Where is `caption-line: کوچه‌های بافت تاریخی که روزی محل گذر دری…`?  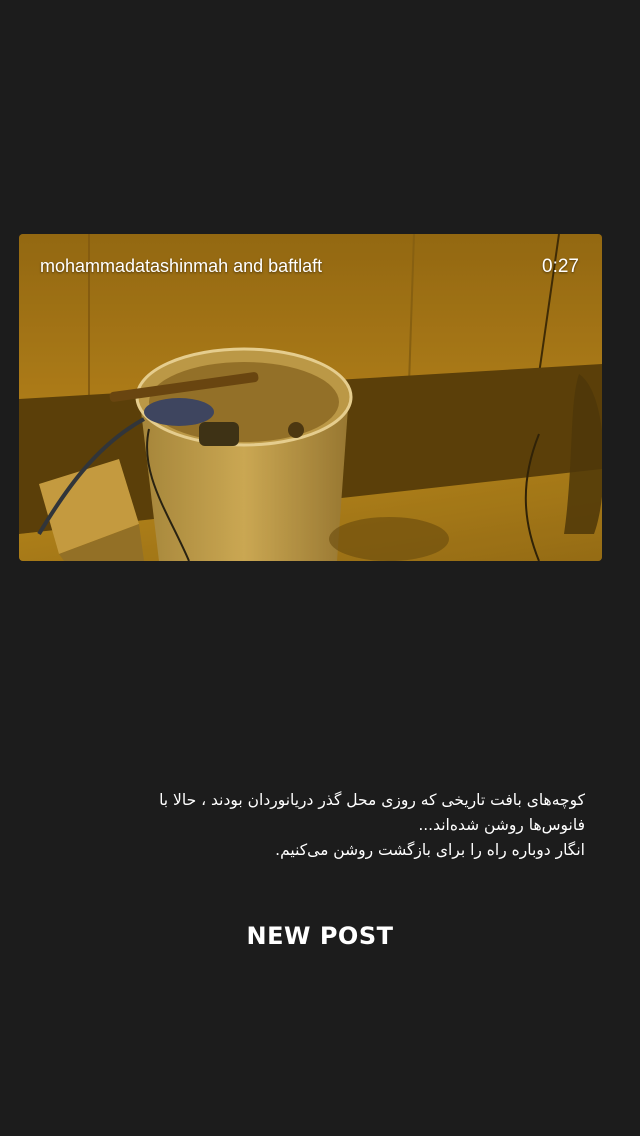
caption-line: کوچه‌های بافت تاریخی که روزی محل گذر دری… is located at coordinates (372, 800).